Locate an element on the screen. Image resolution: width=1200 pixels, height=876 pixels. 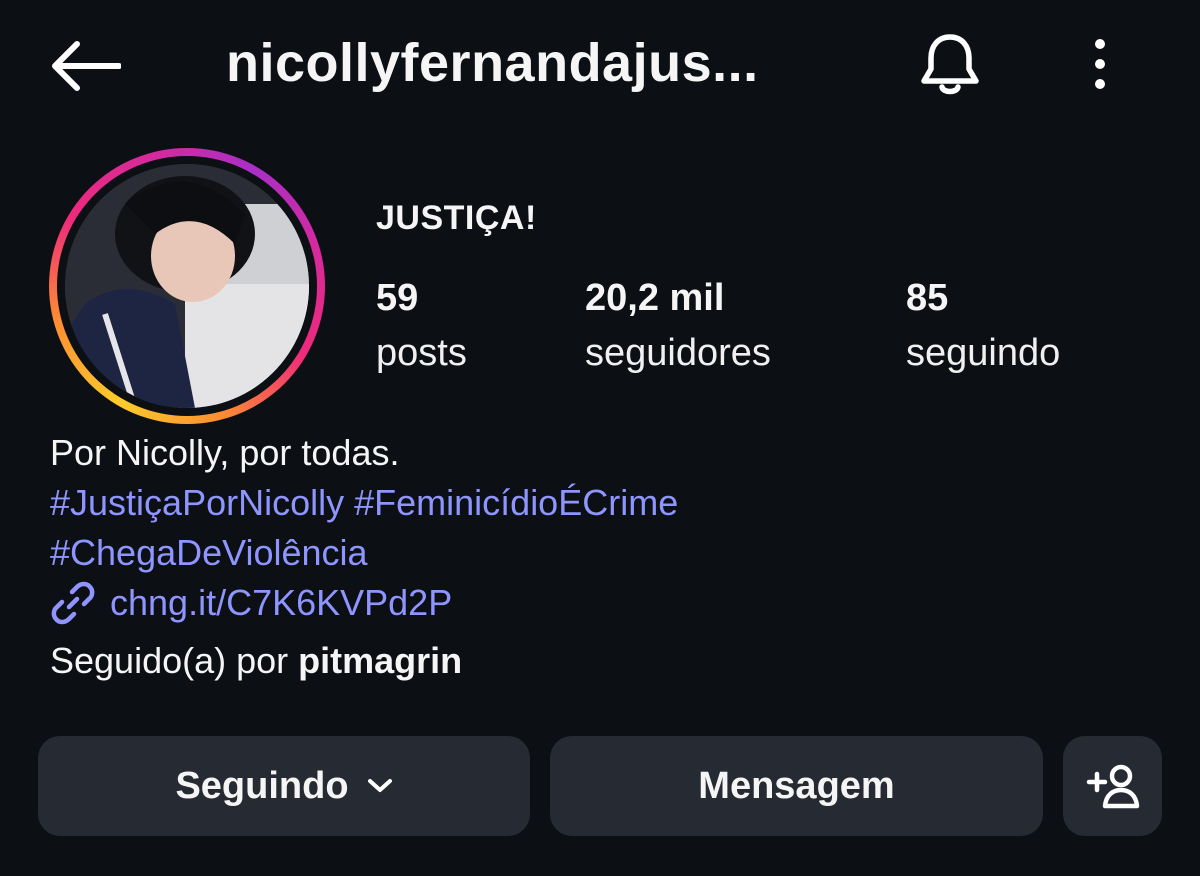
profile-display-name: JUSTIÇA! is located at coordinates (456, 218).